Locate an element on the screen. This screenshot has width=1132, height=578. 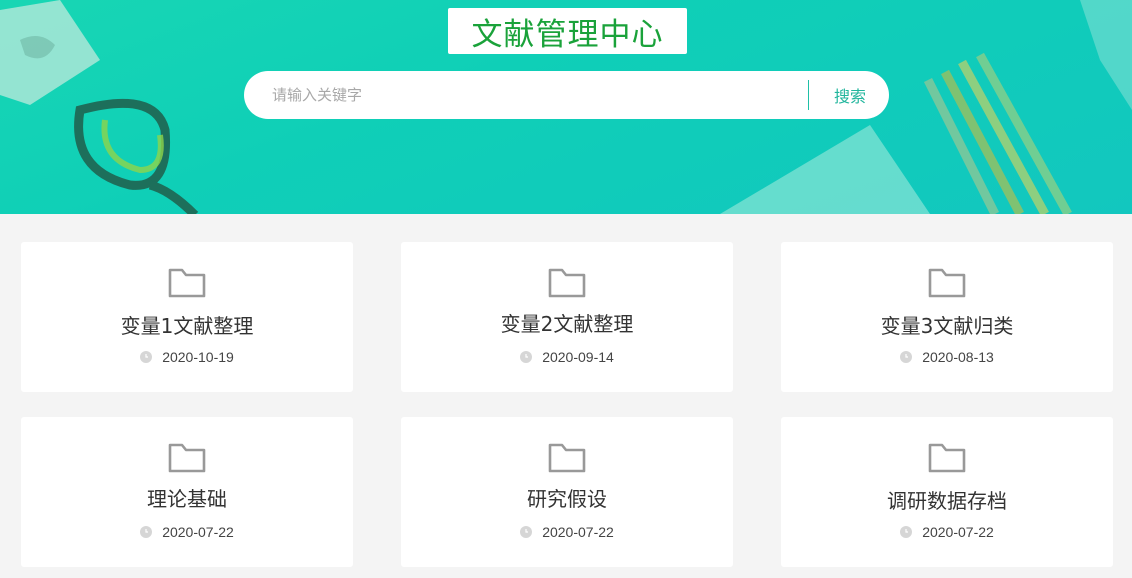
search-button: 搜索 is located at coordinates (850, 95).